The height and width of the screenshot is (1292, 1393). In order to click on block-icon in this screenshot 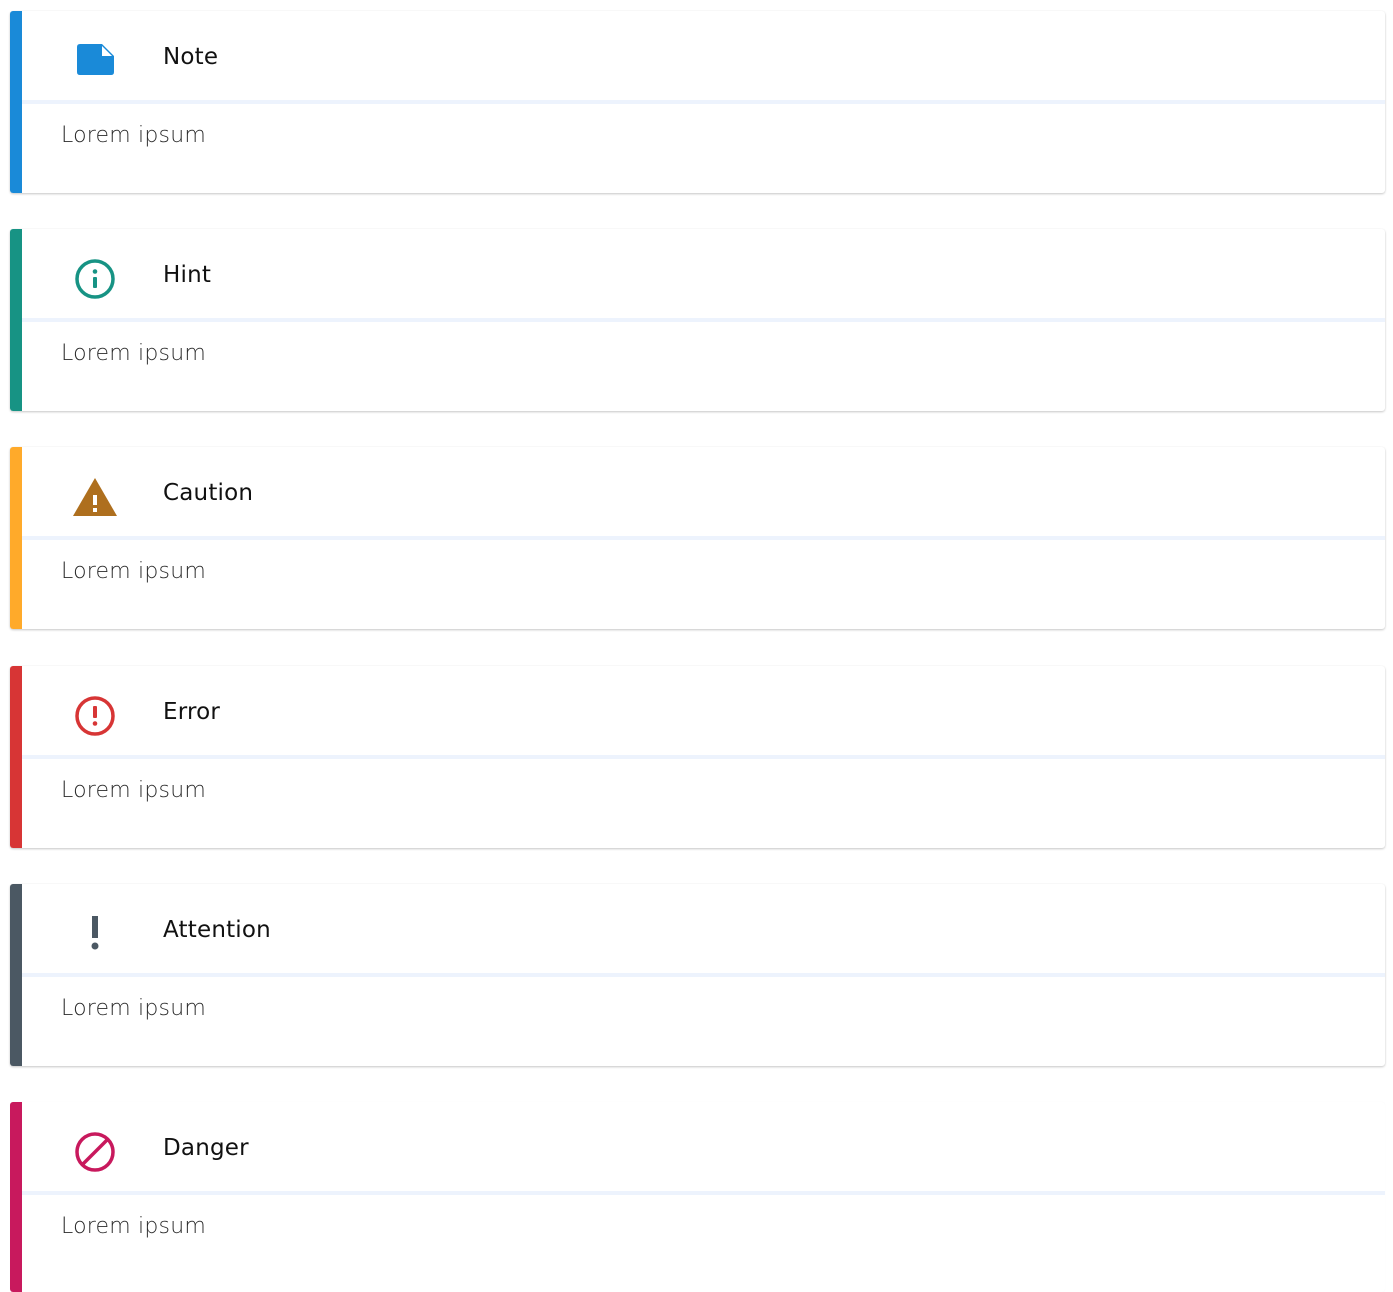, I will do `click(95, 1151)`.